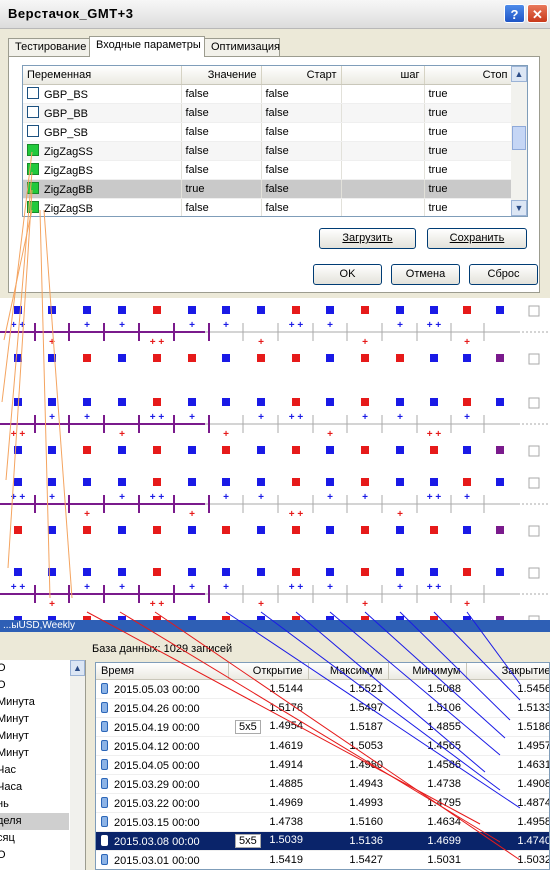  I want to click on scroll-down-icon: ▼, so click(519, 208).